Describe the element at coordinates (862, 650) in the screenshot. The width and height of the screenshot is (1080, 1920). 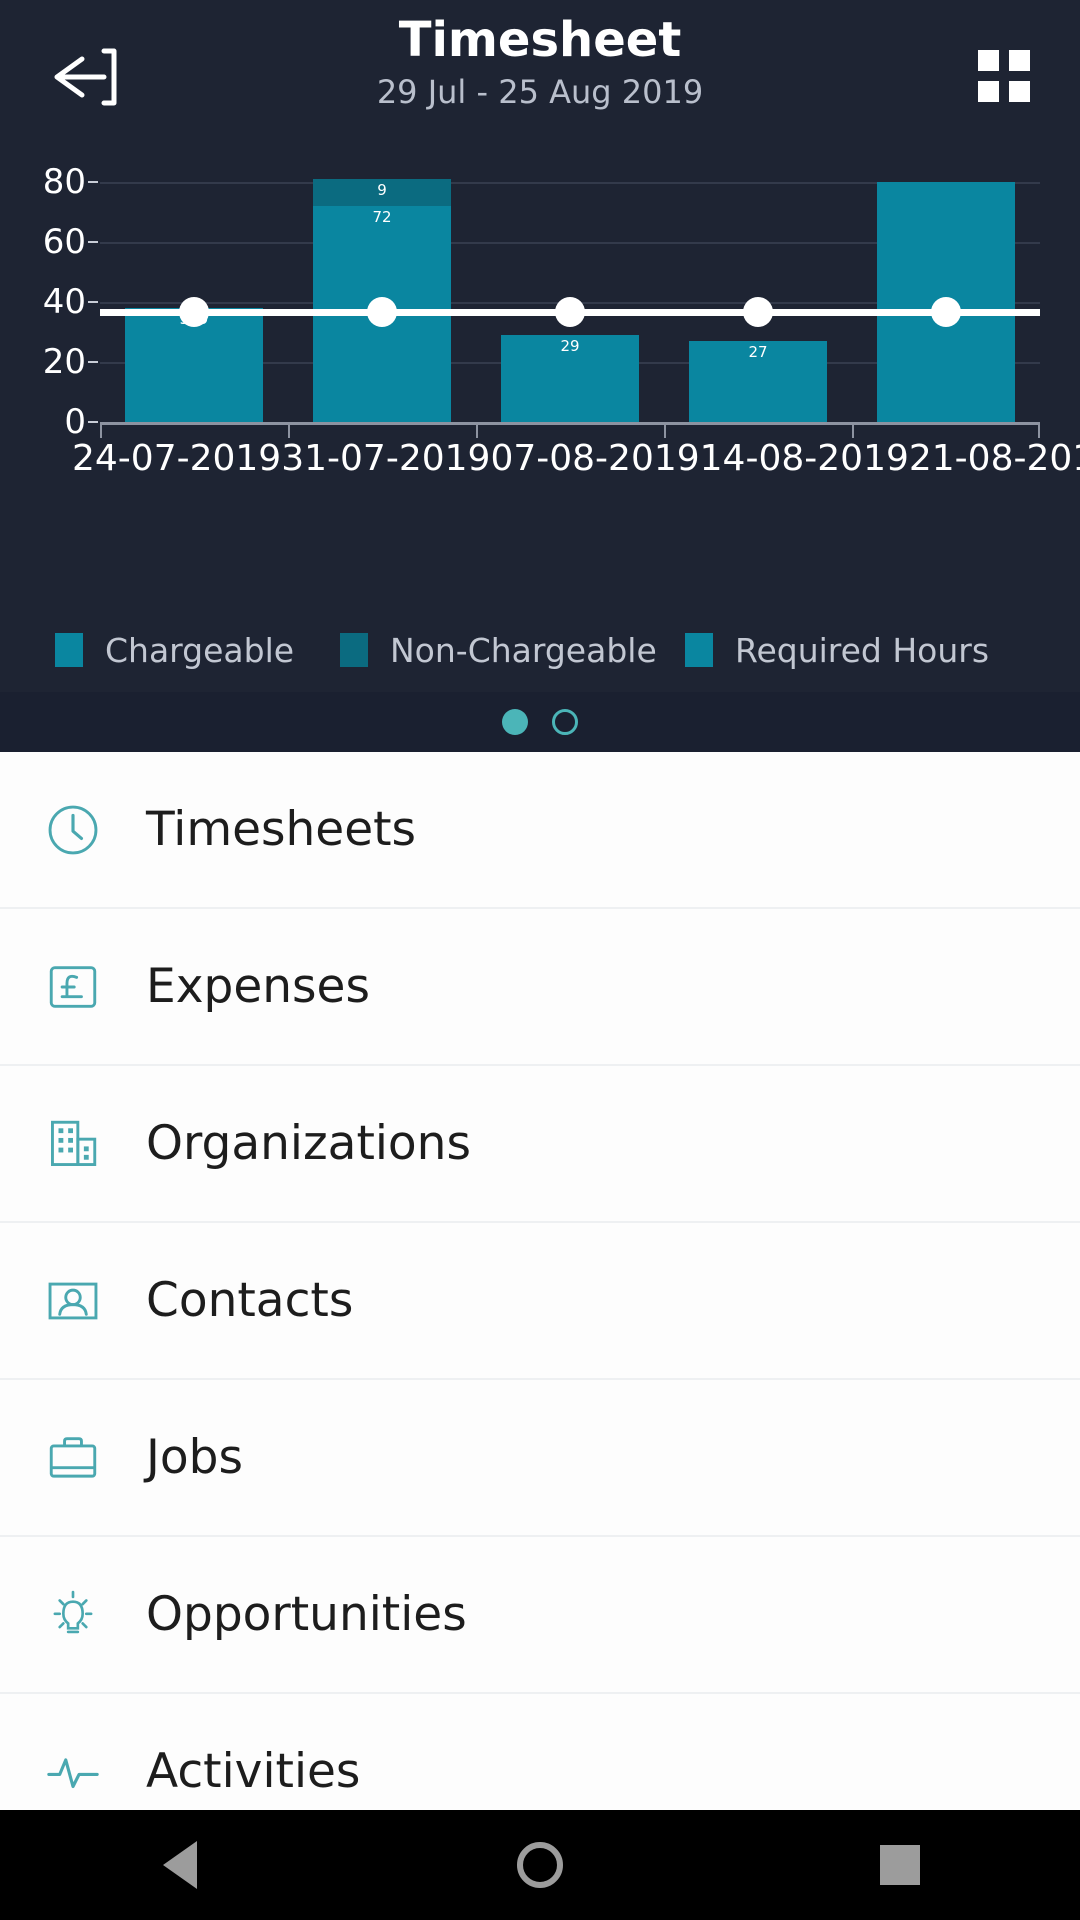
I see `legend-label: Required Hours` at that location.